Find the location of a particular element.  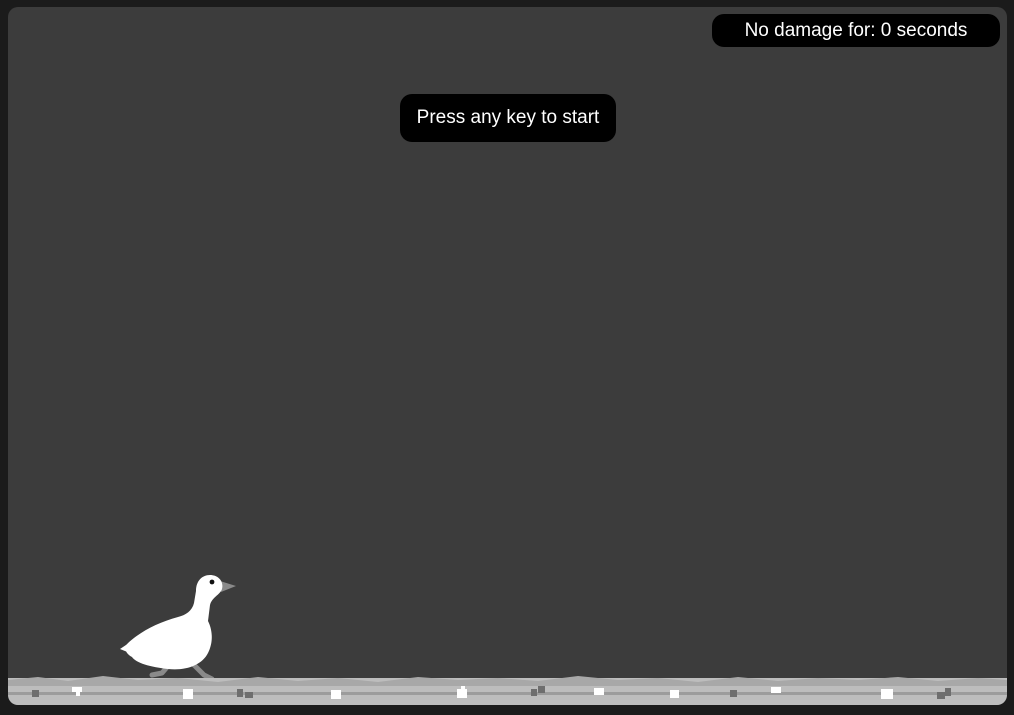

ground-strip is located at coordinates (507, 690).